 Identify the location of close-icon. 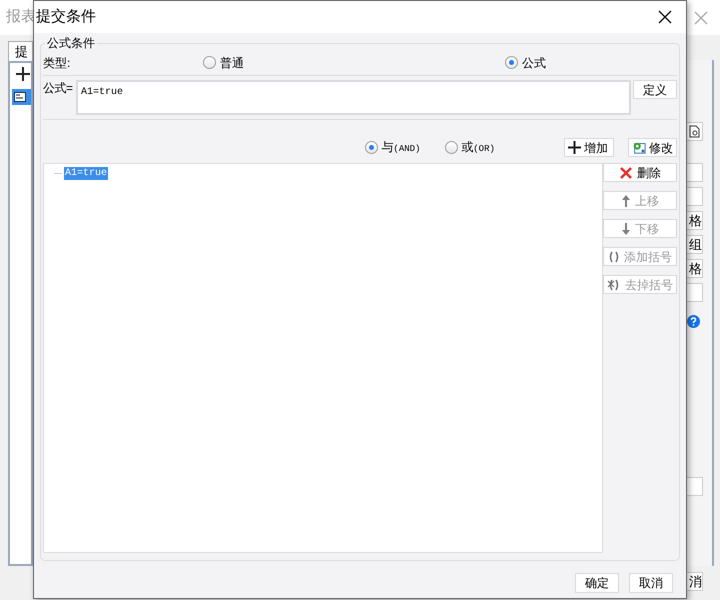
(665, 17).